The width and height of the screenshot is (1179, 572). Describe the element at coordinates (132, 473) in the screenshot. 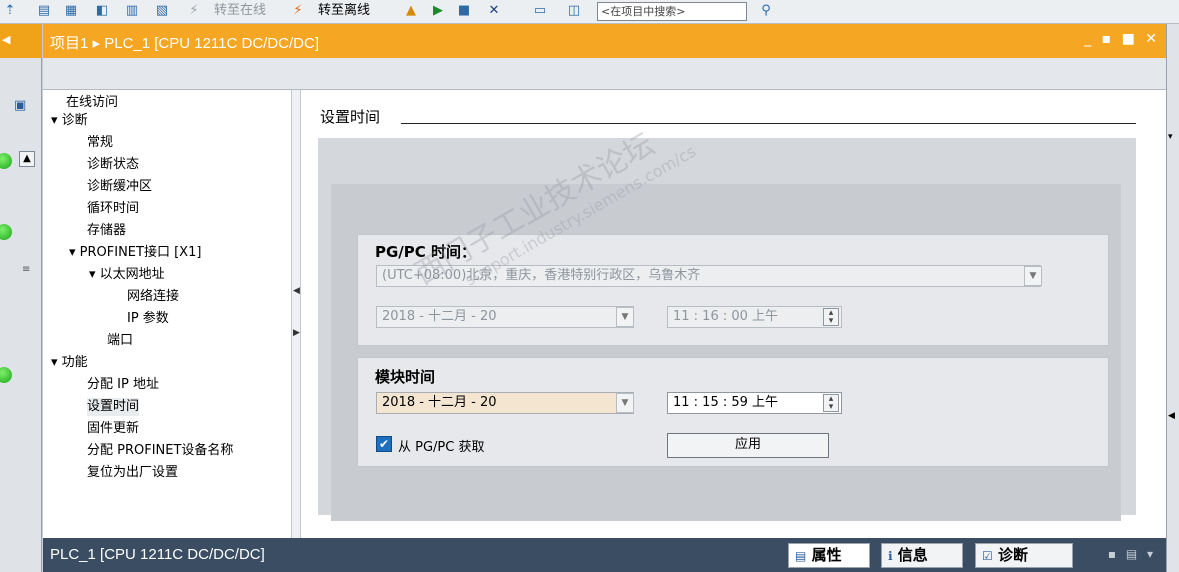

I see `nav-item-factory-reset: 复位为出厂设置` at that location.